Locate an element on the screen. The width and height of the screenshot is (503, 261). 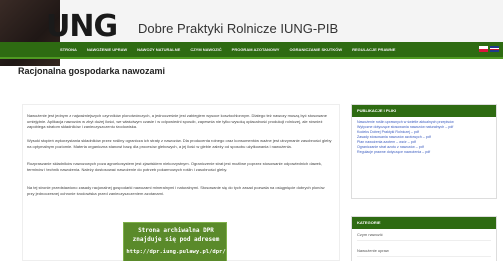
nav-item-czym-nawozic: CZYM NAWOZIĆ is located at coordinates (205, 50).